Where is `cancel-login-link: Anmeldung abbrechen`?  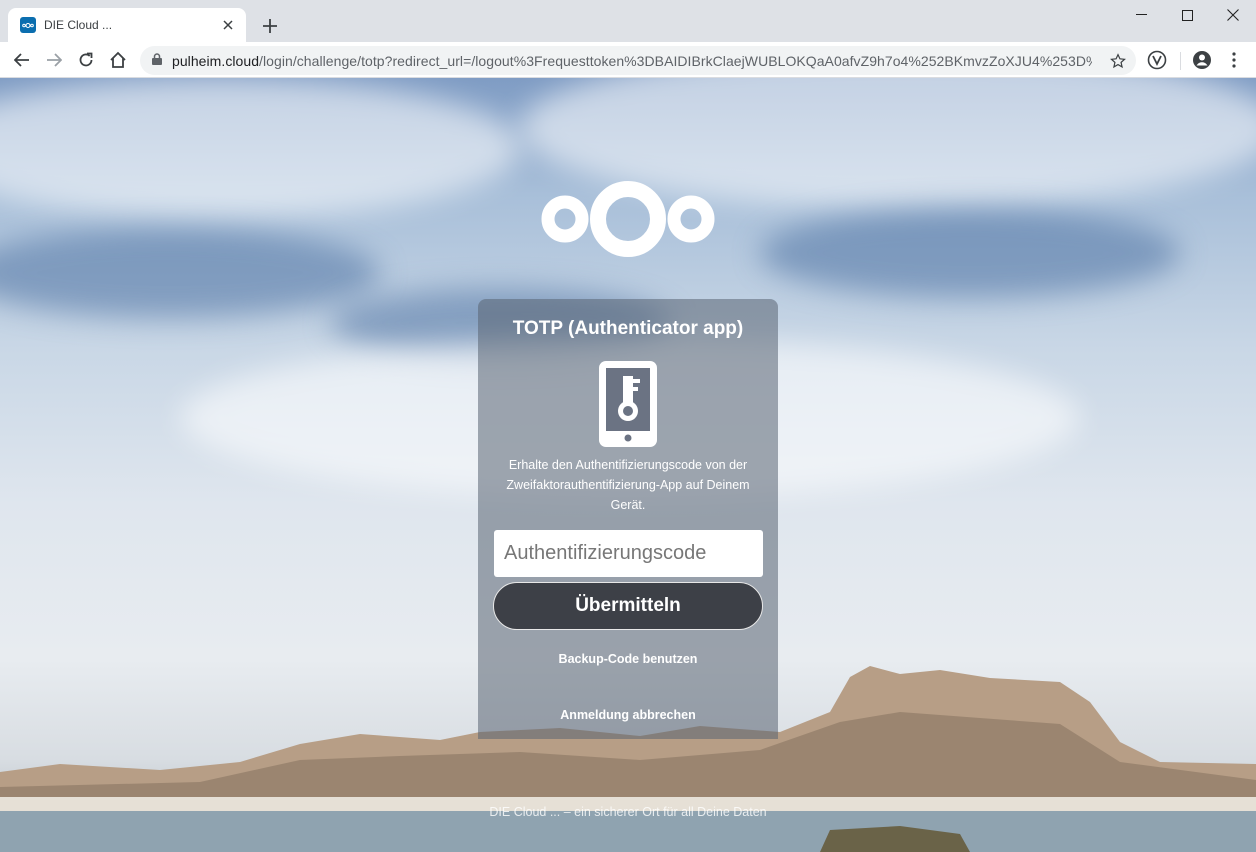 cancel-login-link: Anmeldung abbrechen is located at coordinates (628, 715).